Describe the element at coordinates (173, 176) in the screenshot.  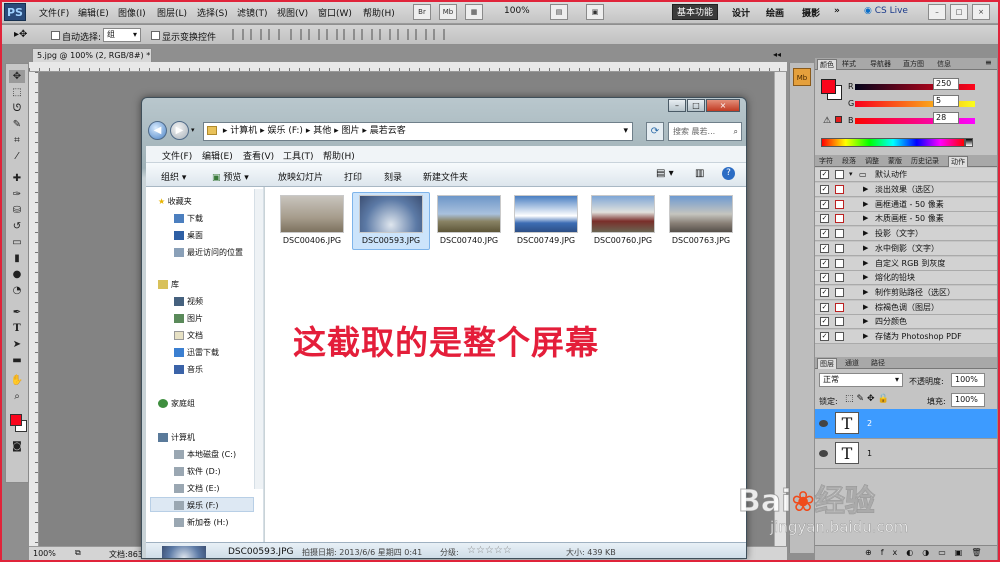
I see `organize-button: 组织 ▾` at that location.